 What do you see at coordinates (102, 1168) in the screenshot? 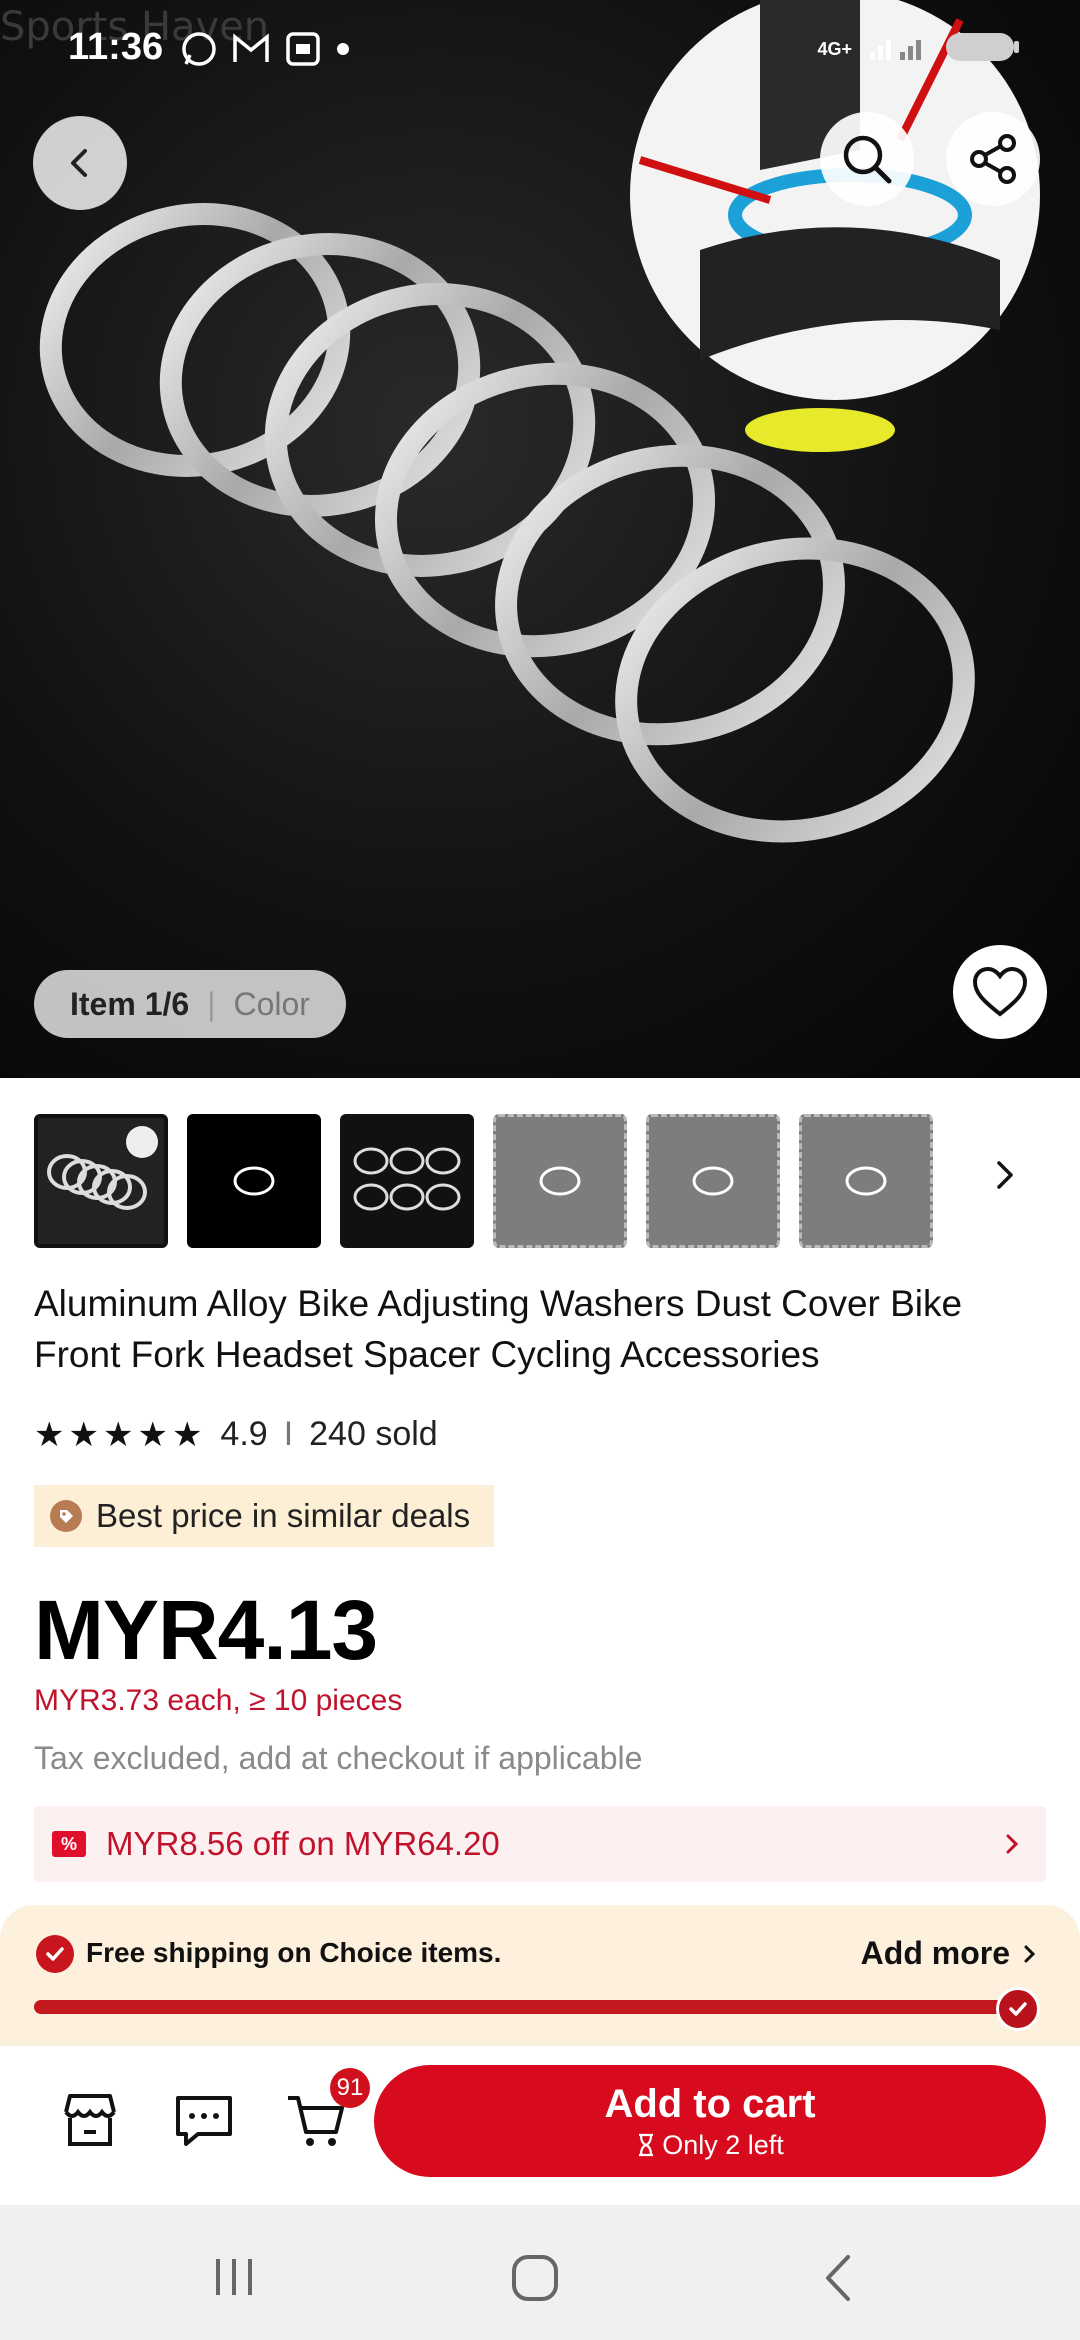
I see `thumbnail-rings-image` at bounding box center [102, 1168].